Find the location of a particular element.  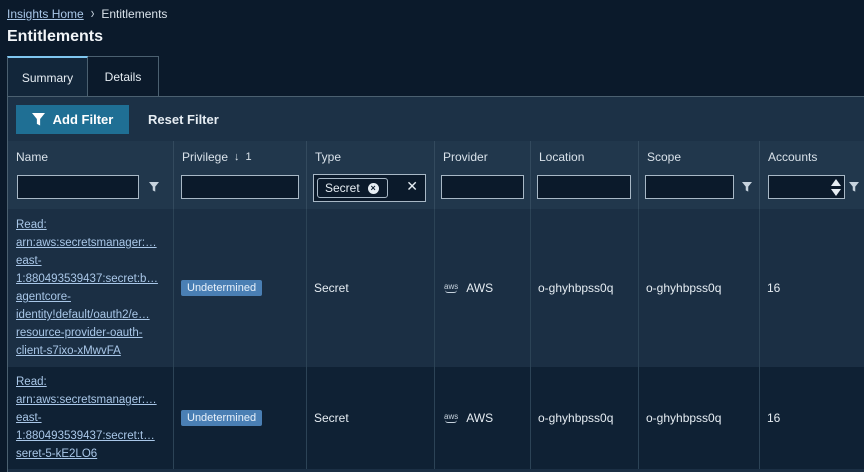

tab-bar: Summary Details is located at coordinates (83, 76).